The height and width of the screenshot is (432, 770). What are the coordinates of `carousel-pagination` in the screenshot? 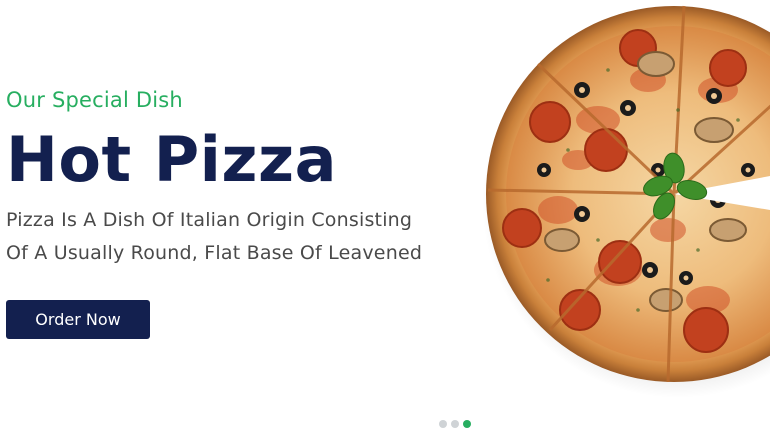 It's located at (457, 420).